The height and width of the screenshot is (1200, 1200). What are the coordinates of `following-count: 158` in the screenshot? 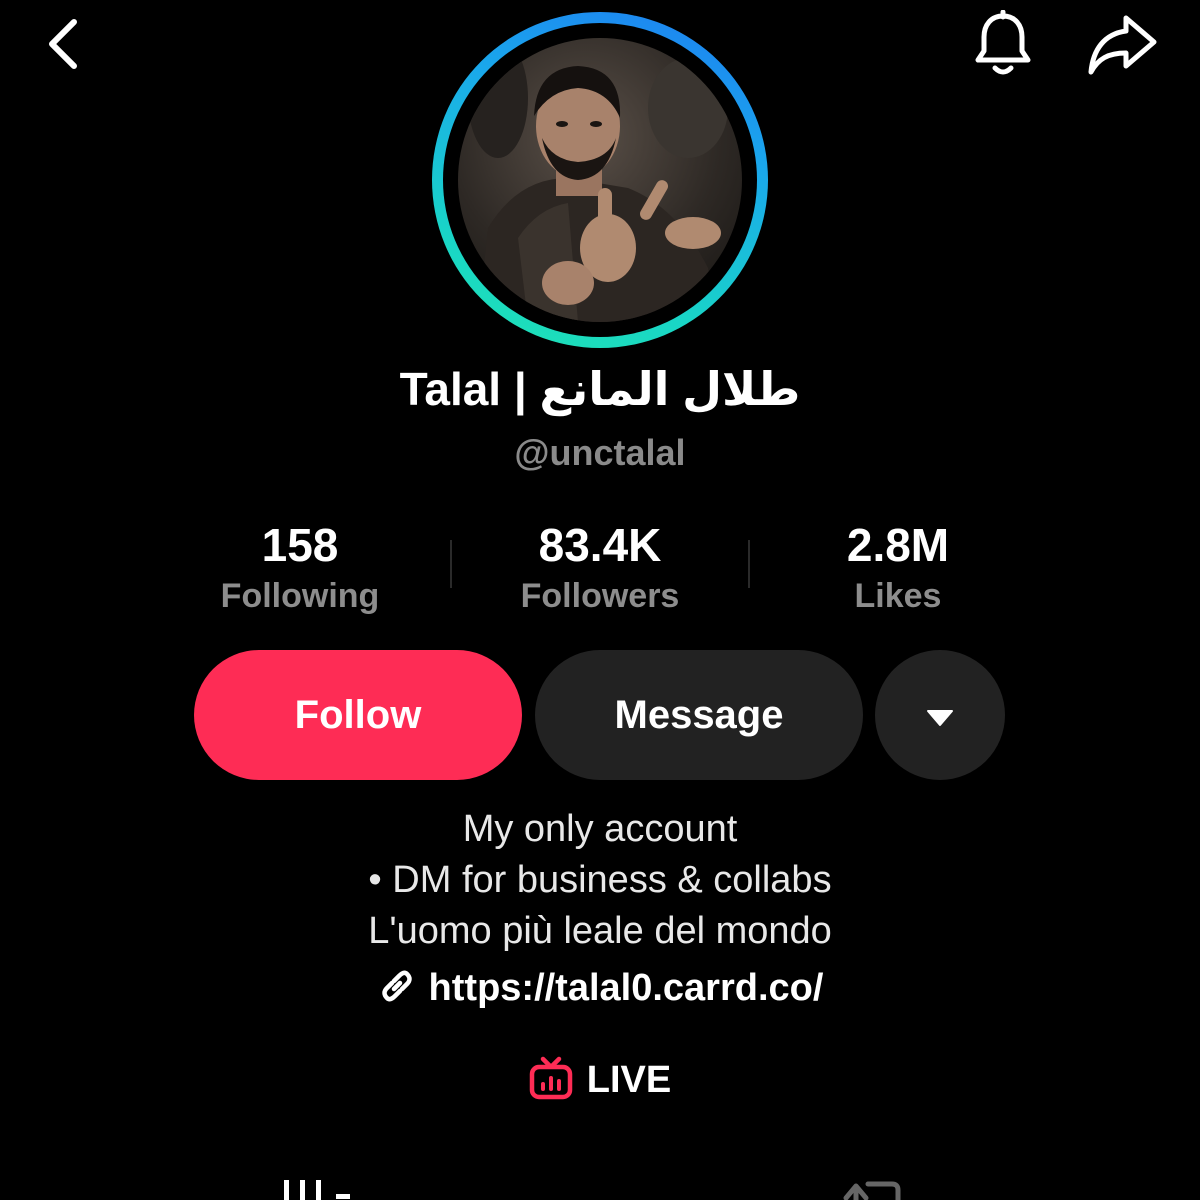 It's located at (300, 545).